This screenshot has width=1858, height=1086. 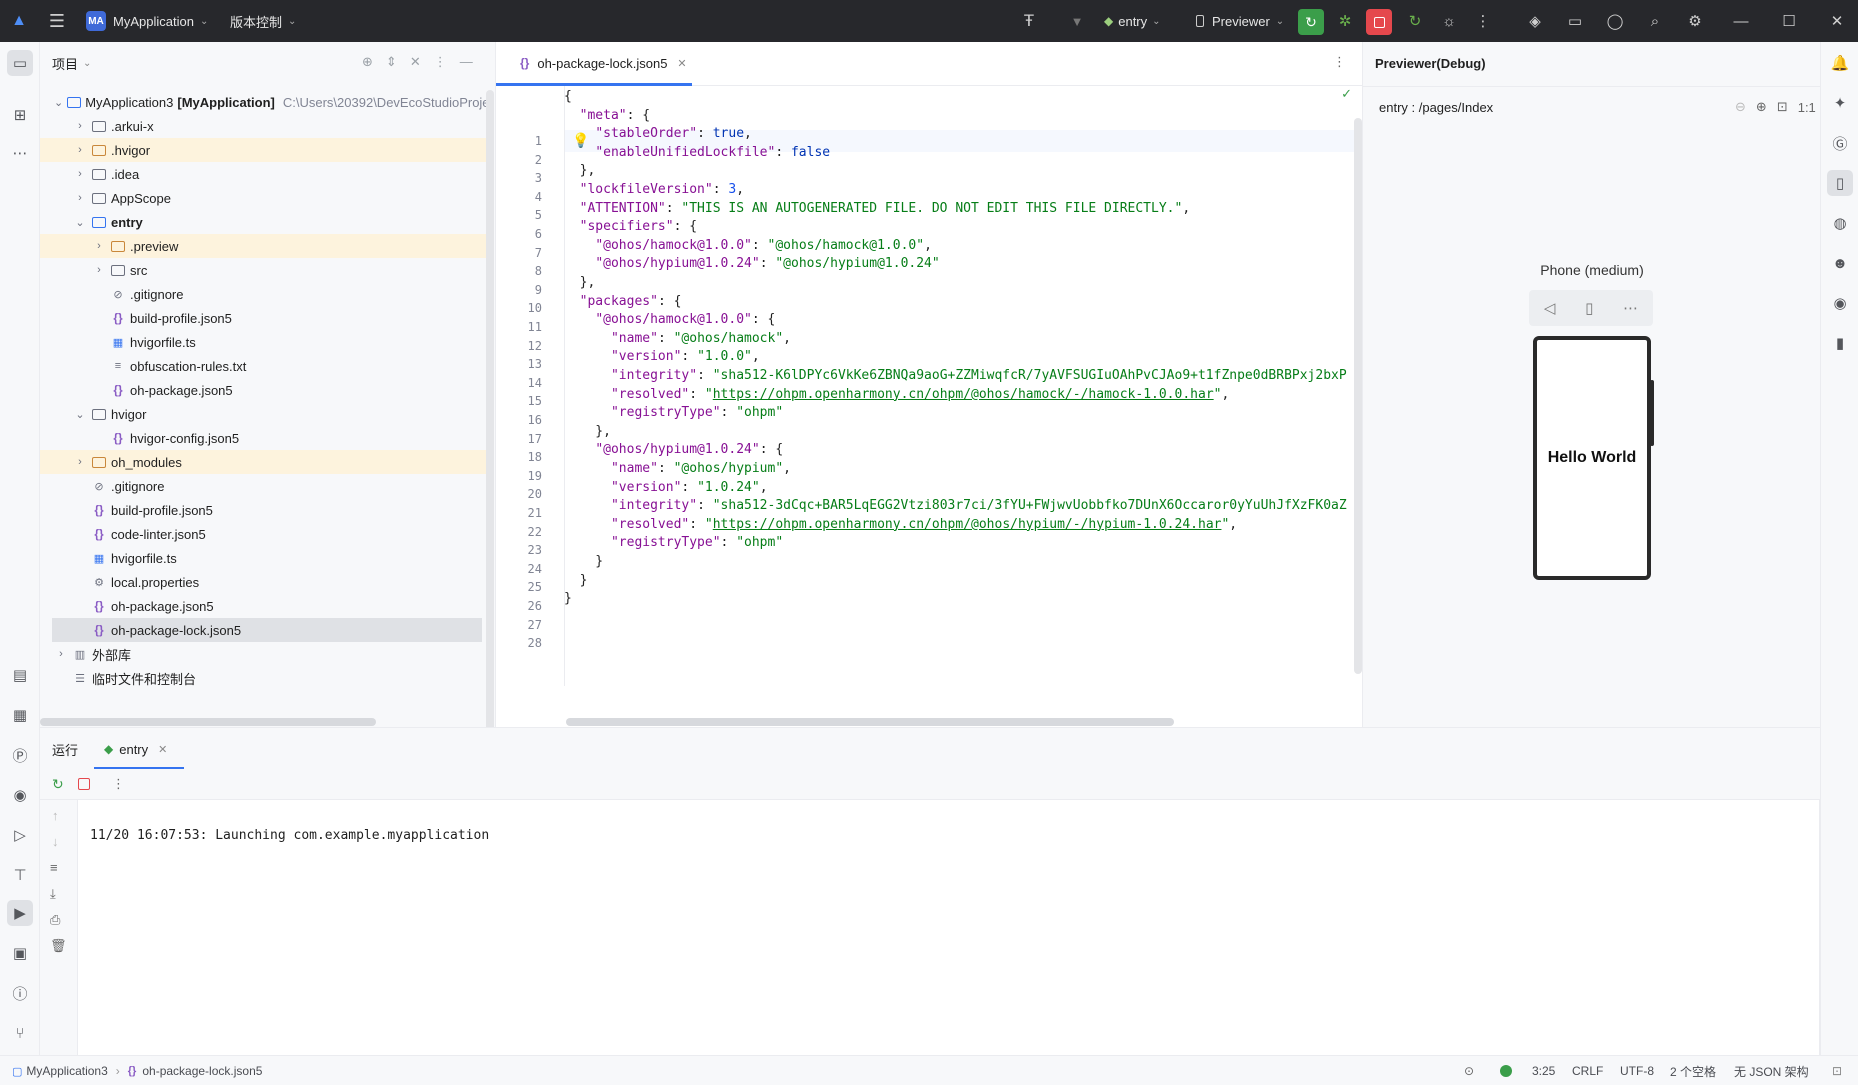 What do you see at coordinates (1077, 21) in the screenshot?
I see `hammer-icon: ▼` at bounding box center [1077, 21].